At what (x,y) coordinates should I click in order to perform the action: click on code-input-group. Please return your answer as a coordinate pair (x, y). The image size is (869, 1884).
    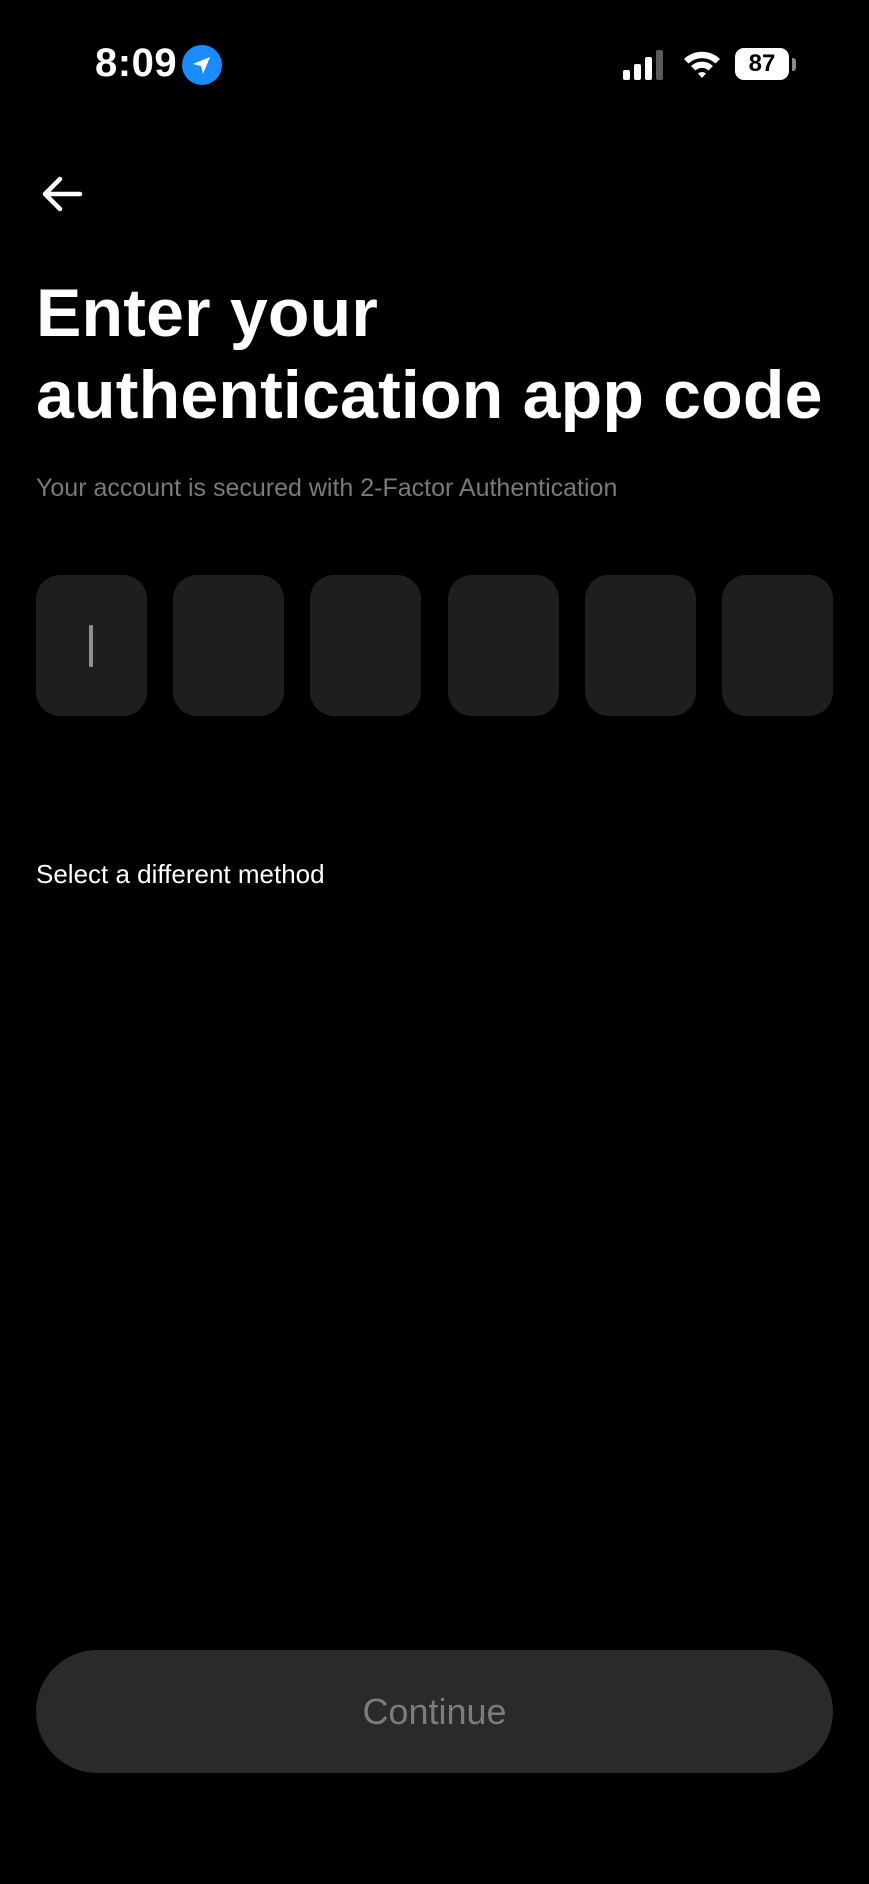
    Looking at the image, I should click on (434, 645).